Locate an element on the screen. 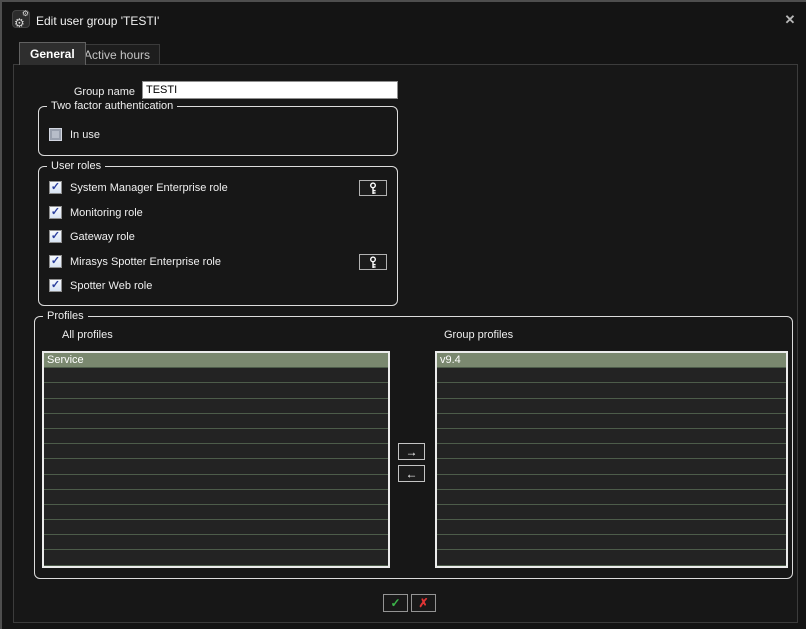  in-use-row: In use is located at coordinates (74, 134).